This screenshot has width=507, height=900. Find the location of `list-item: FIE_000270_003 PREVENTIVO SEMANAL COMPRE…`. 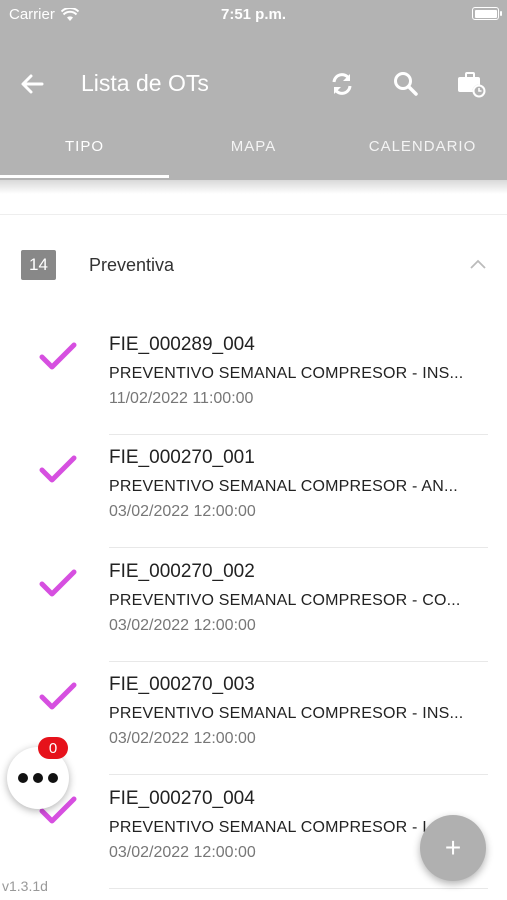

list-item: FIE_000270_003 PREVENTIVO SEMANAL COMPRE… is located at coordinates (253, 718).